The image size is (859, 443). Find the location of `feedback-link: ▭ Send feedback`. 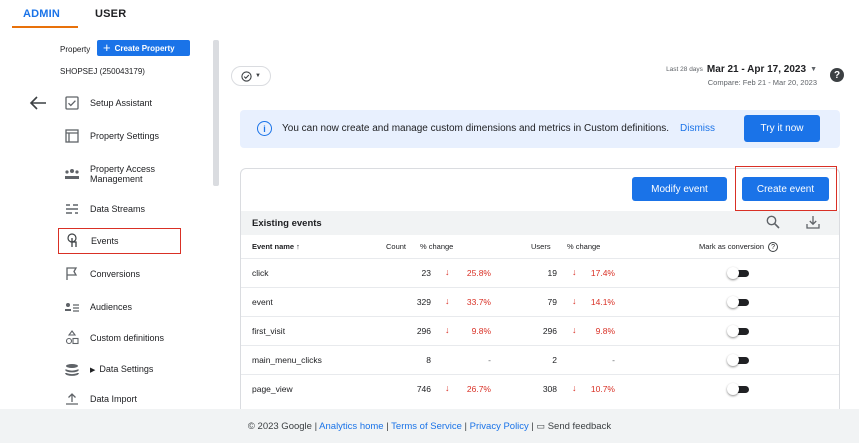

feedback-link: ▭ Send feedback is located at coordinates (574, 426).